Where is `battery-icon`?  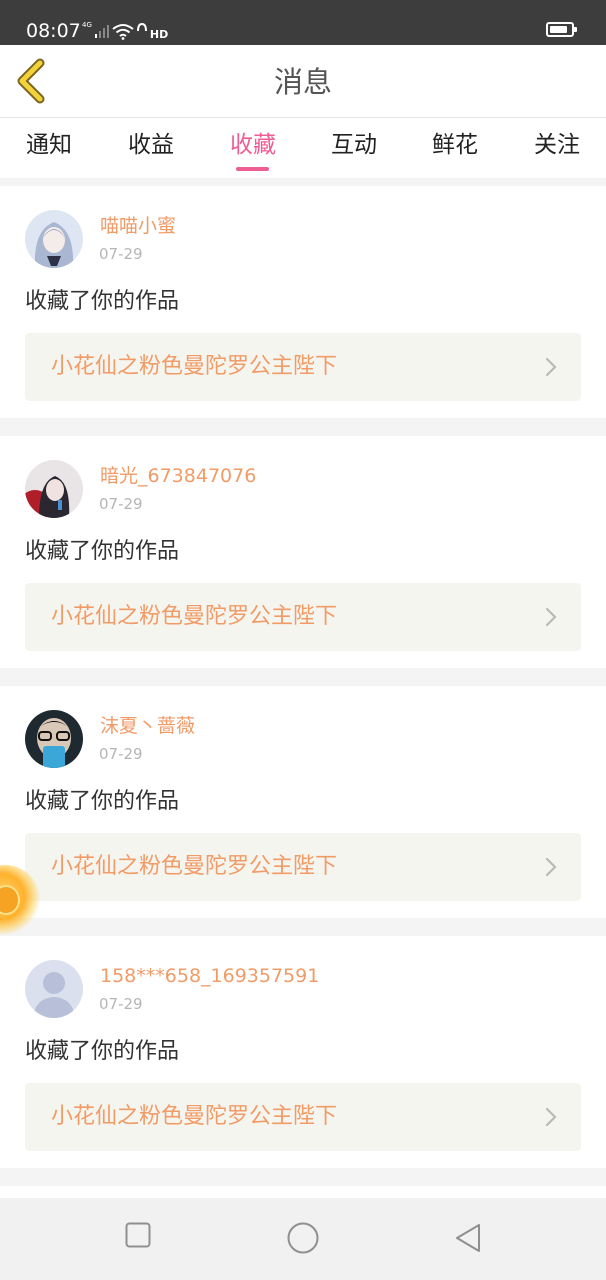 battery-icon is located at coordinates (561, 29).